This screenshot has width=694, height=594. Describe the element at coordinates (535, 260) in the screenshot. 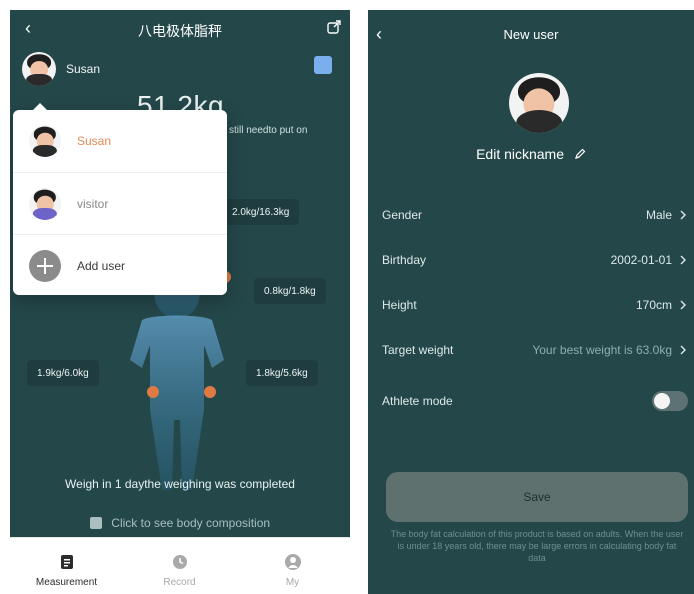

I see `setting-row-birthday: Birthday 2002-01-01` at that location.